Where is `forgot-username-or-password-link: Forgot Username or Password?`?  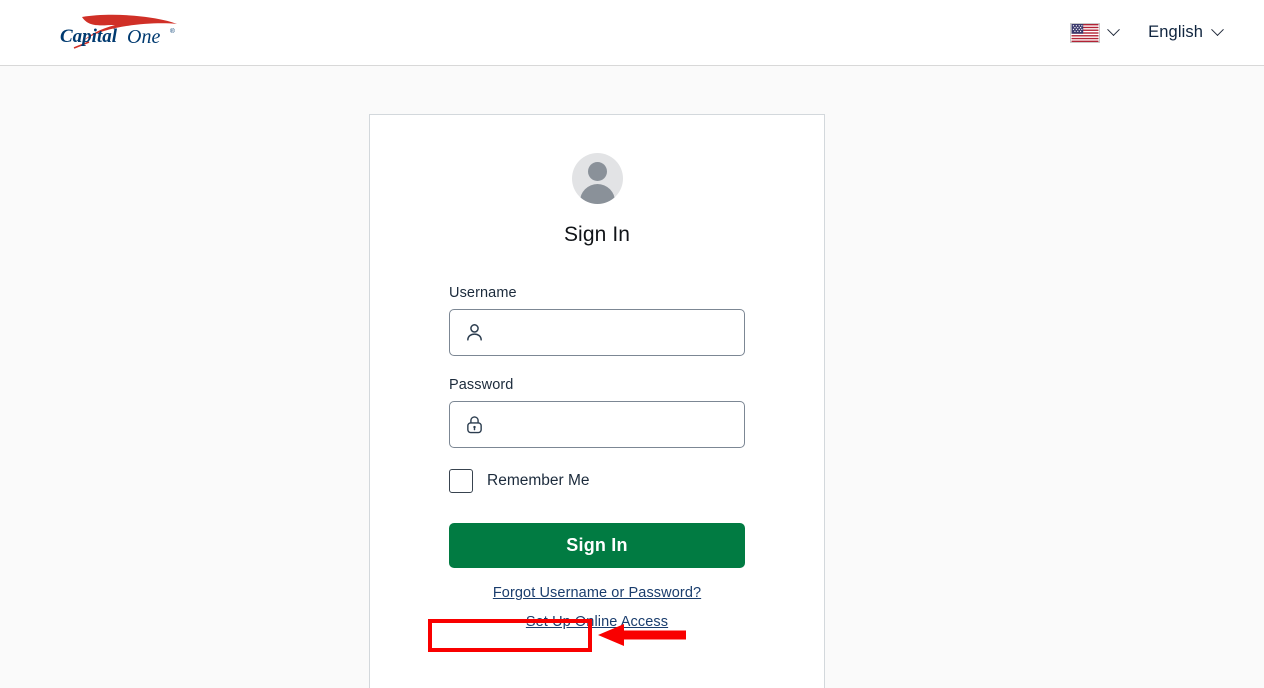 forgot-username-or-password-link: Forgot Username or Password? is located at coordinates (597, 593).